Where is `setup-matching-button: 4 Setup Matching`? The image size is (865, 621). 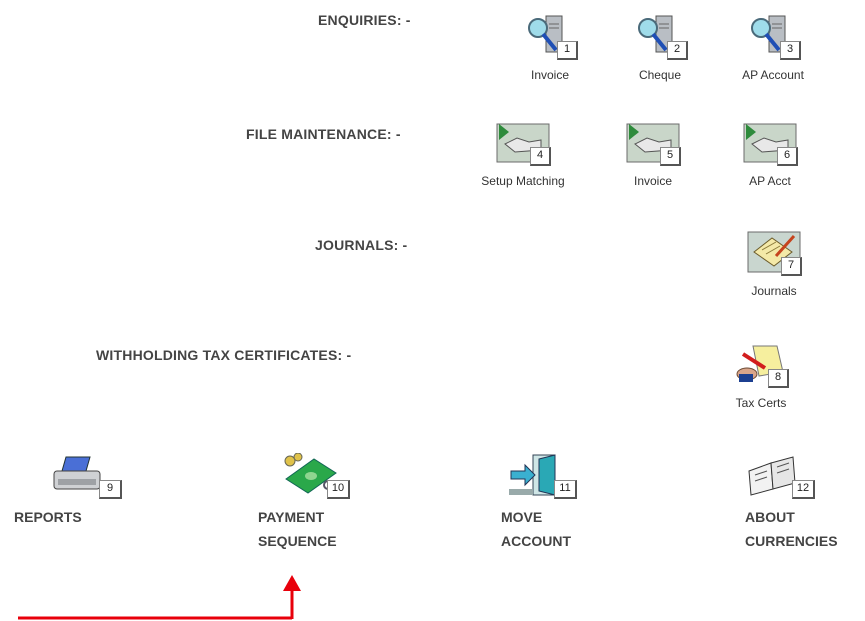
setup-matching-button: 4 Setup Matching is located at coordinates (523, 154).